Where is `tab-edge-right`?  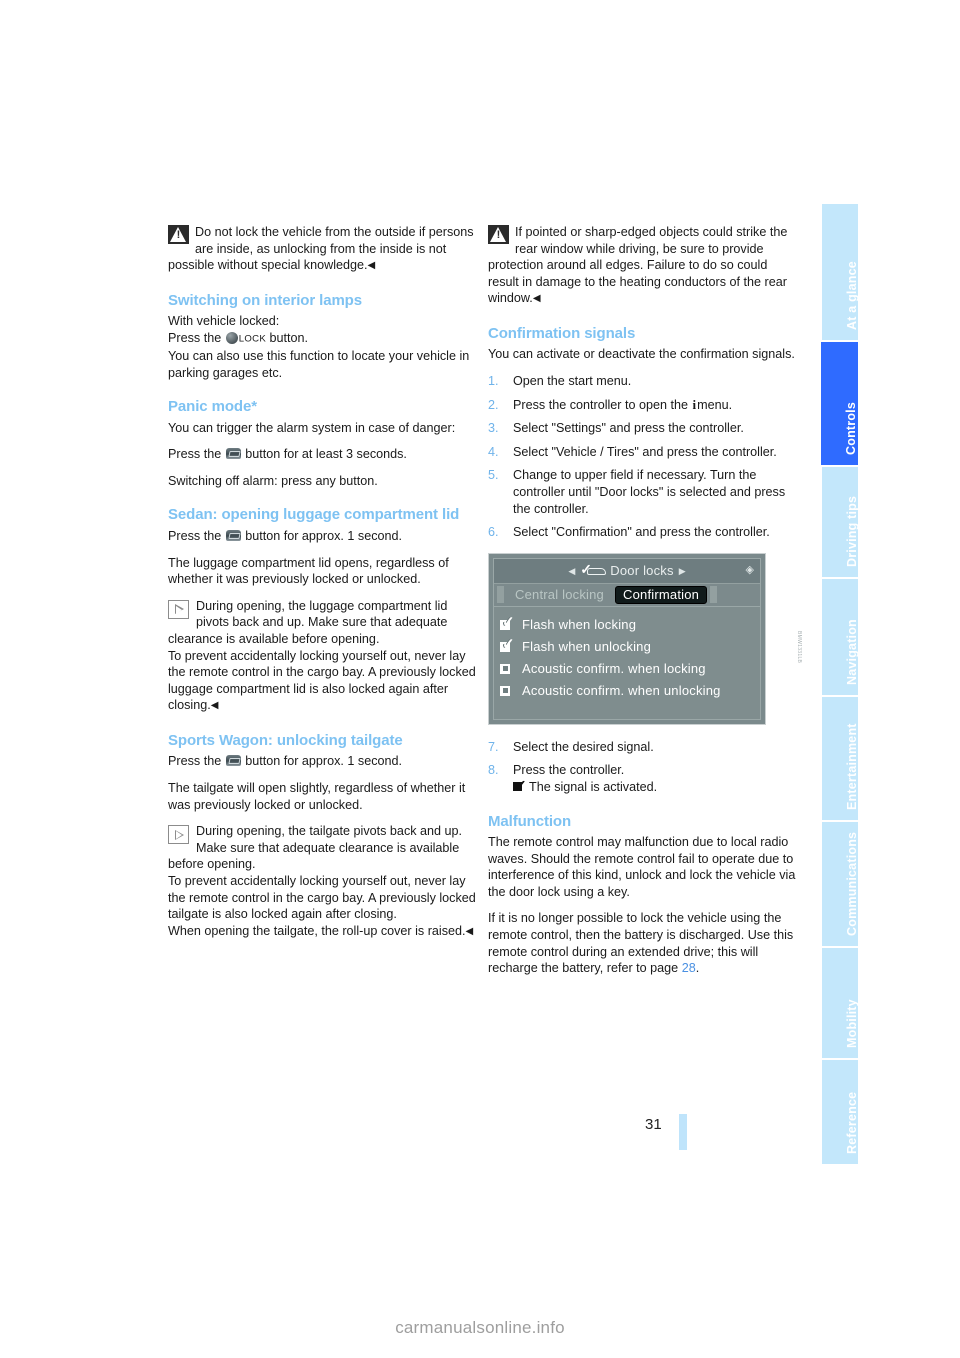
tab-edge-right is located at coordinates (714, 595).